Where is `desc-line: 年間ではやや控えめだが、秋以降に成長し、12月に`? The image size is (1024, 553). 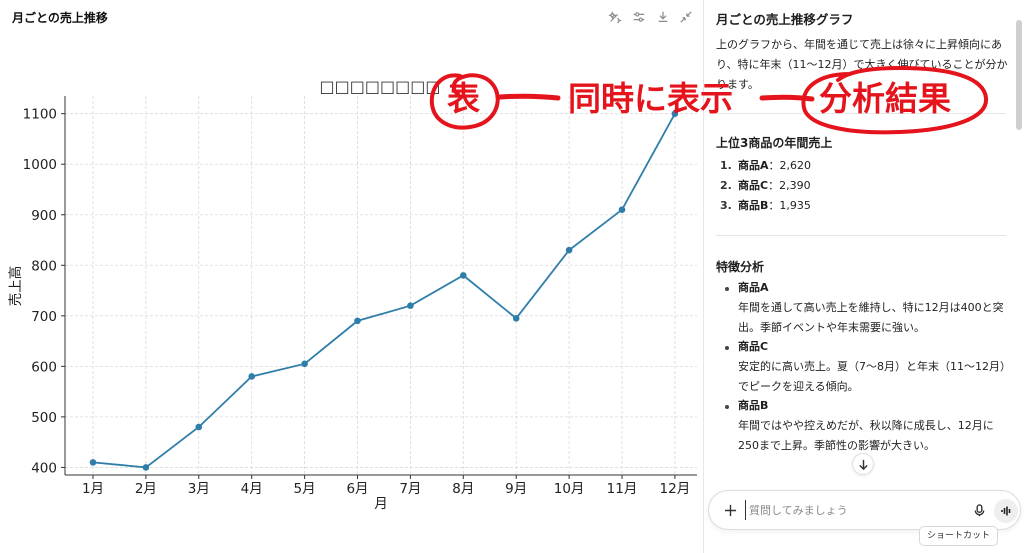 desc-line: 年間ではやや控えめだが、秋以降に成長し、12月に is located at coordinates (866, 425).